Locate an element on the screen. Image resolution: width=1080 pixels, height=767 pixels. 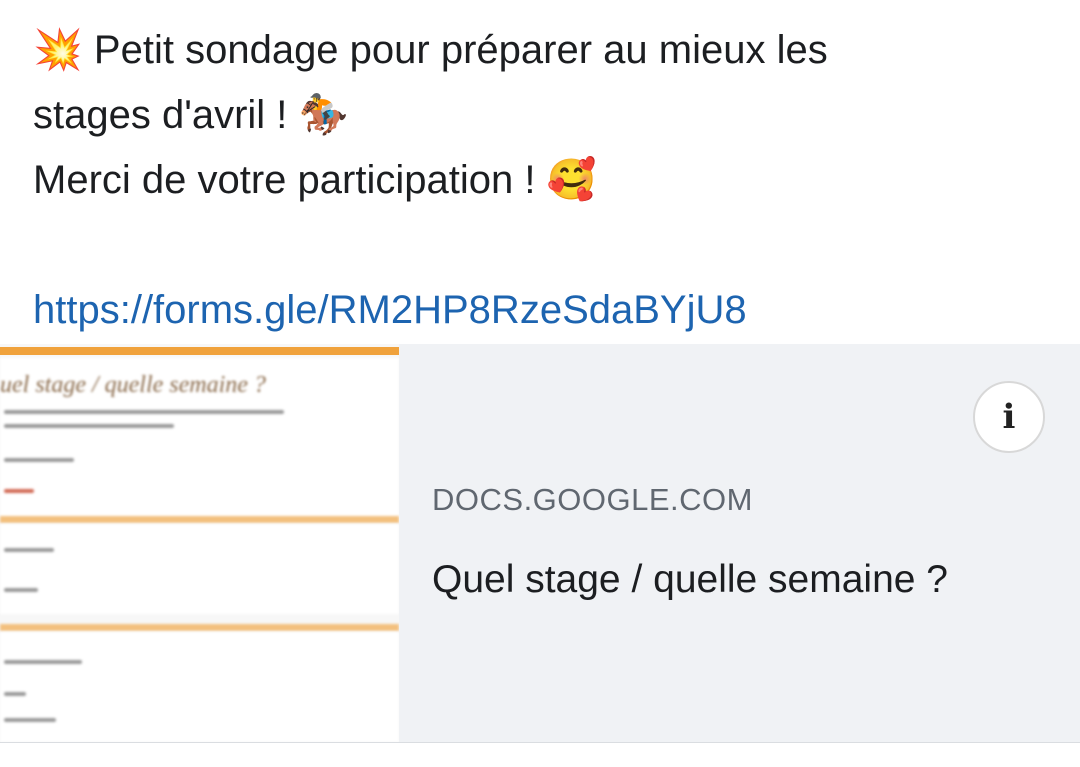
smiling-hearts-emoji-icon: 🥰 is located at coordinates (571, 180).